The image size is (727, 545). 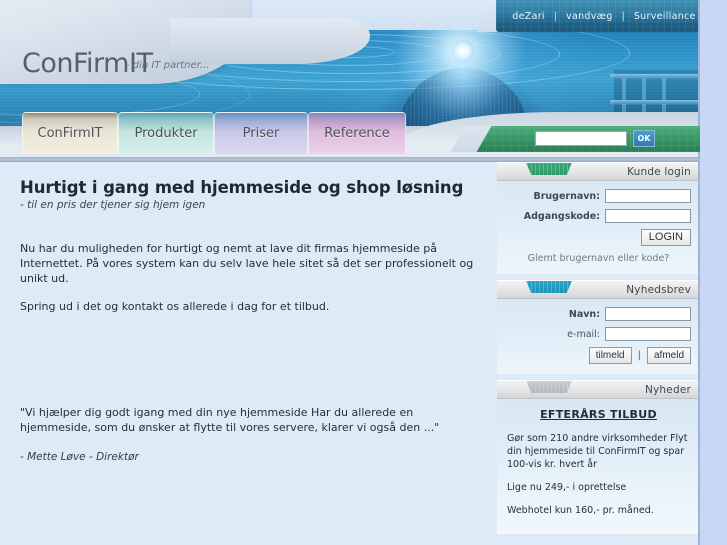 What do you see at coordinates (598, 414) in the screenshot?
I see `news-headline: EFTERÅRS TILBUD` at bounding box center [598, 414].